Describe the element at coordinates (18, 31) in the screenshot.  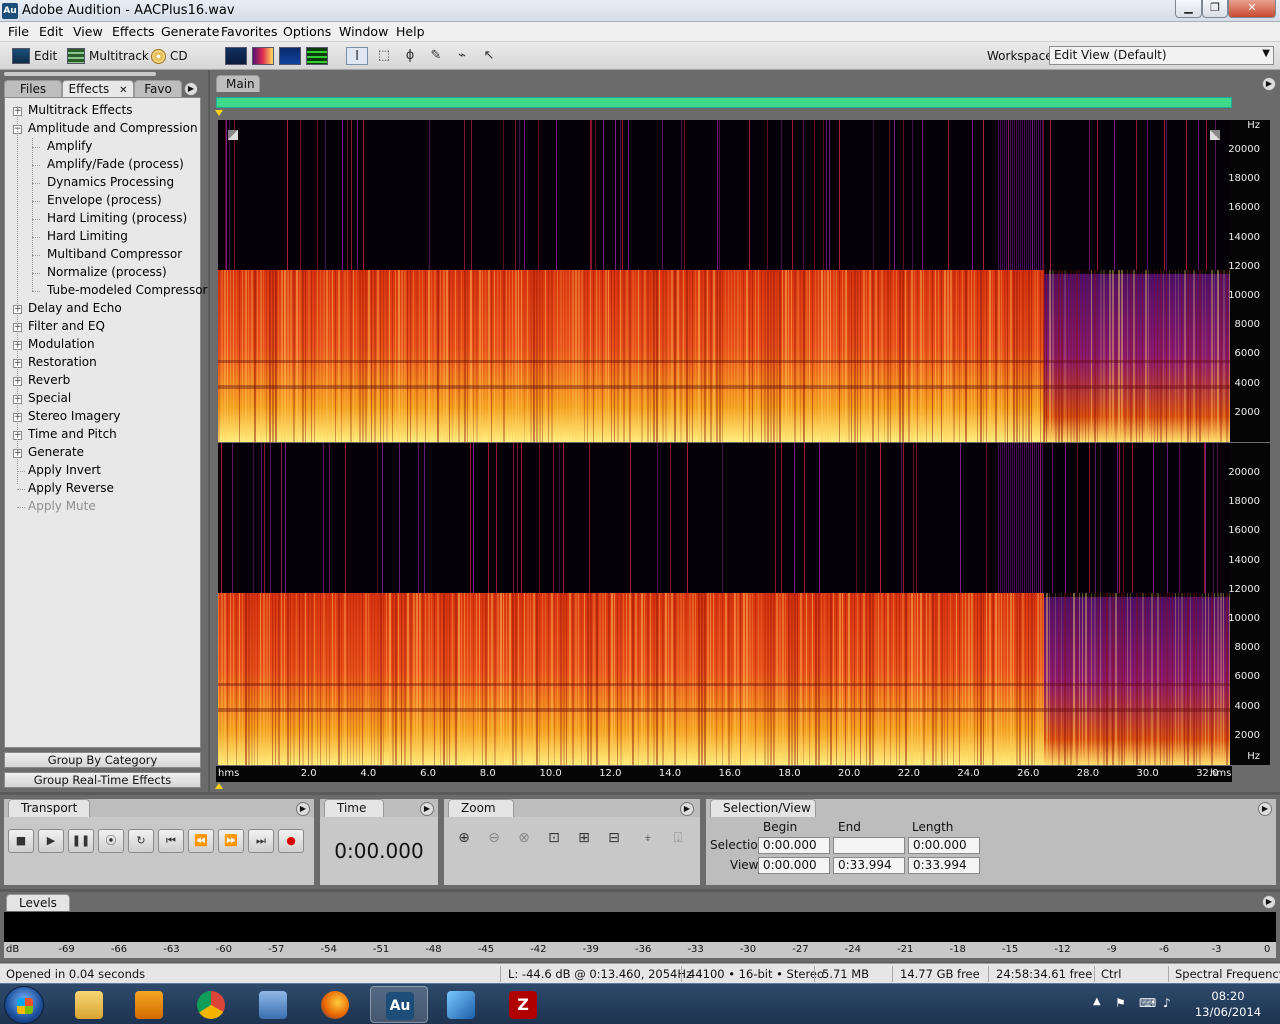
I see `menu-file: File` at that location.